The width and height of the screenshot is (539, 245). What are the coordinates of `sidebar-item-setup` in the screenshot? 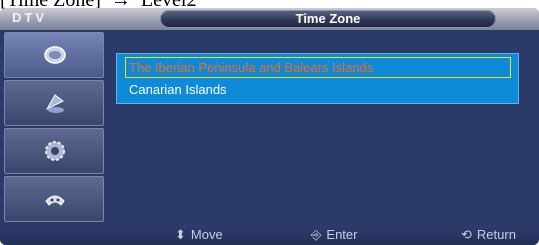 It's located at (54, 151).